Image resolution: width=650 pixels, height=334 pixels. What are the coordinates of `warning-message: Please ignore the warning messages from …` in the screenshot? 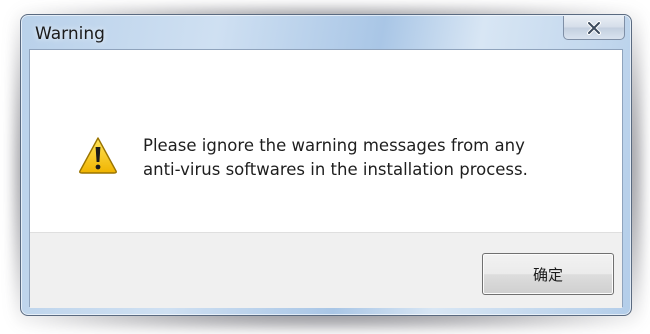 It's located at (373, 158).